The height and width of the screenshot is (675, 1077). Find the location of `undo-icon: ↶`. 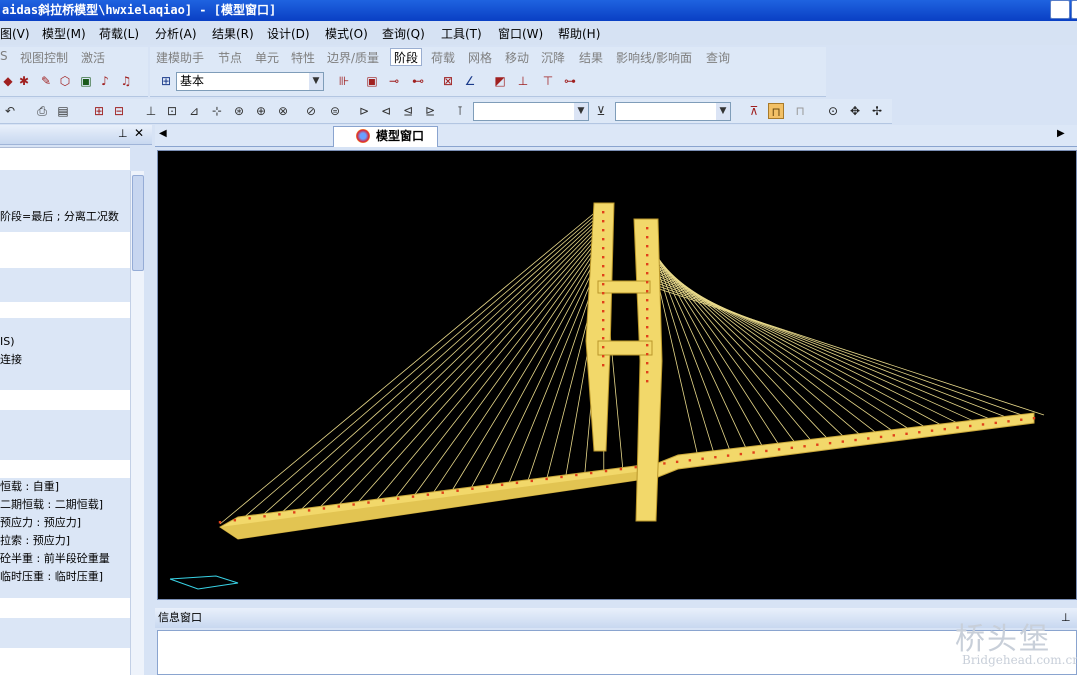

undo-icon: ↶ is located at coordinates (10, 111).